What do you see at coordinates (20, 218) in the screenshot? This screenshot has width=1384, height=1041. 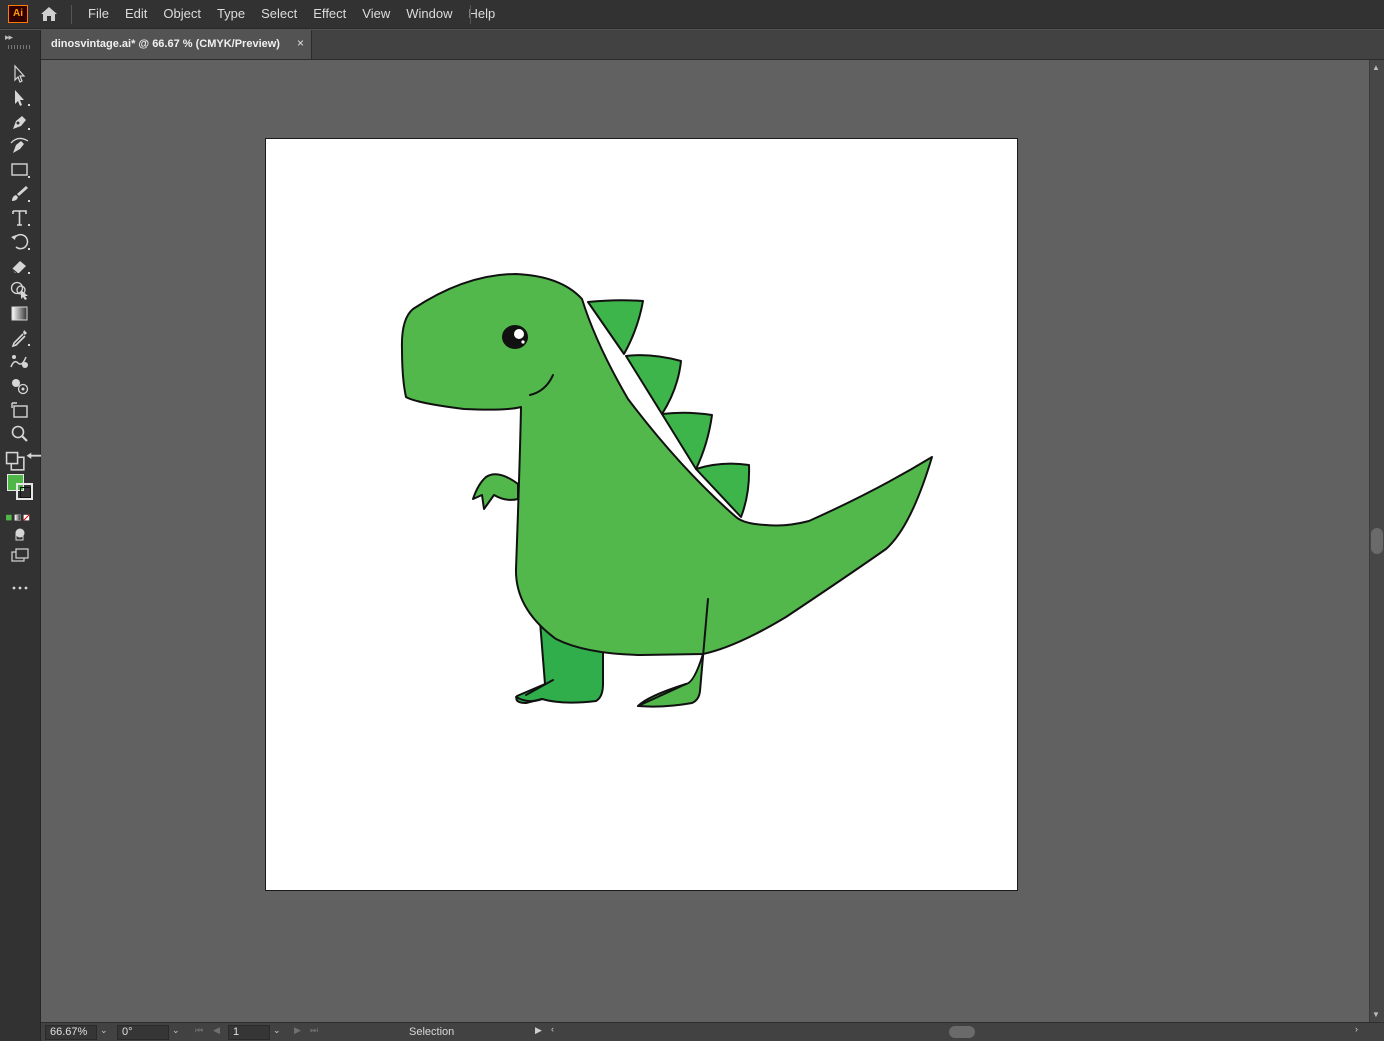 I see `type-tool-icon` at bounding box center [20, 218].